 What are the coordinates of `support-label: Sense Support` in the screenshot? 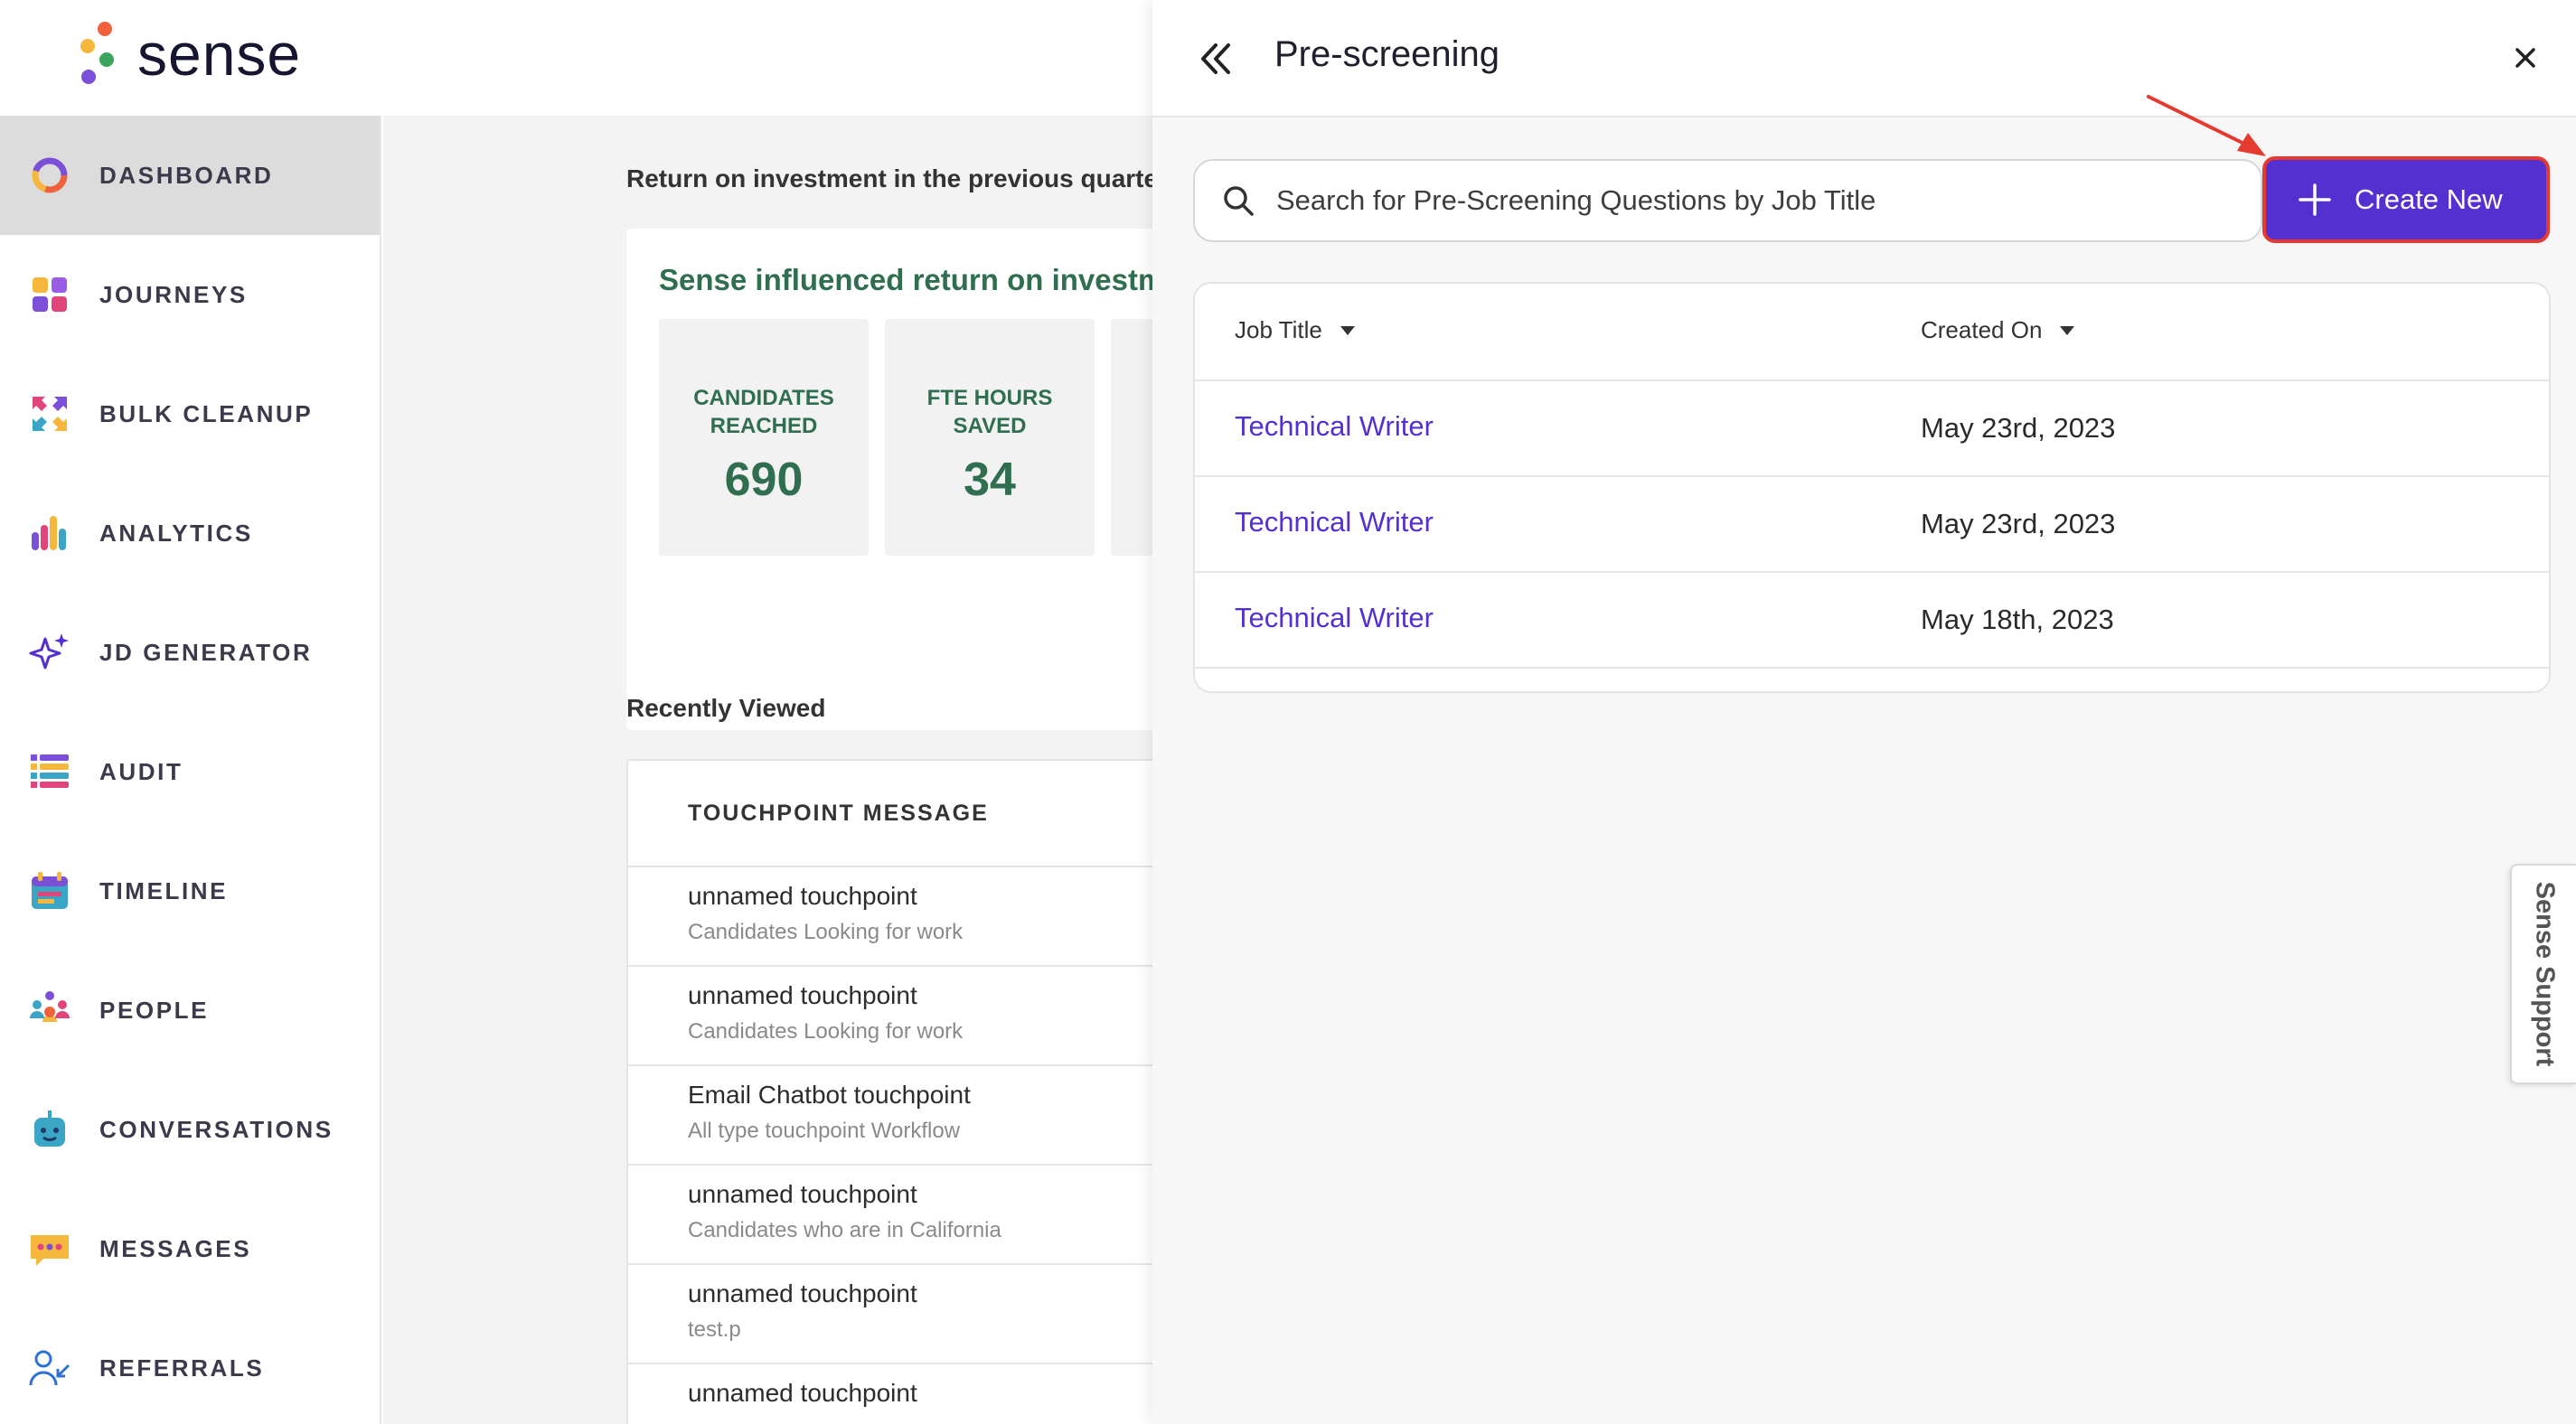 It's located at (2545, 974).